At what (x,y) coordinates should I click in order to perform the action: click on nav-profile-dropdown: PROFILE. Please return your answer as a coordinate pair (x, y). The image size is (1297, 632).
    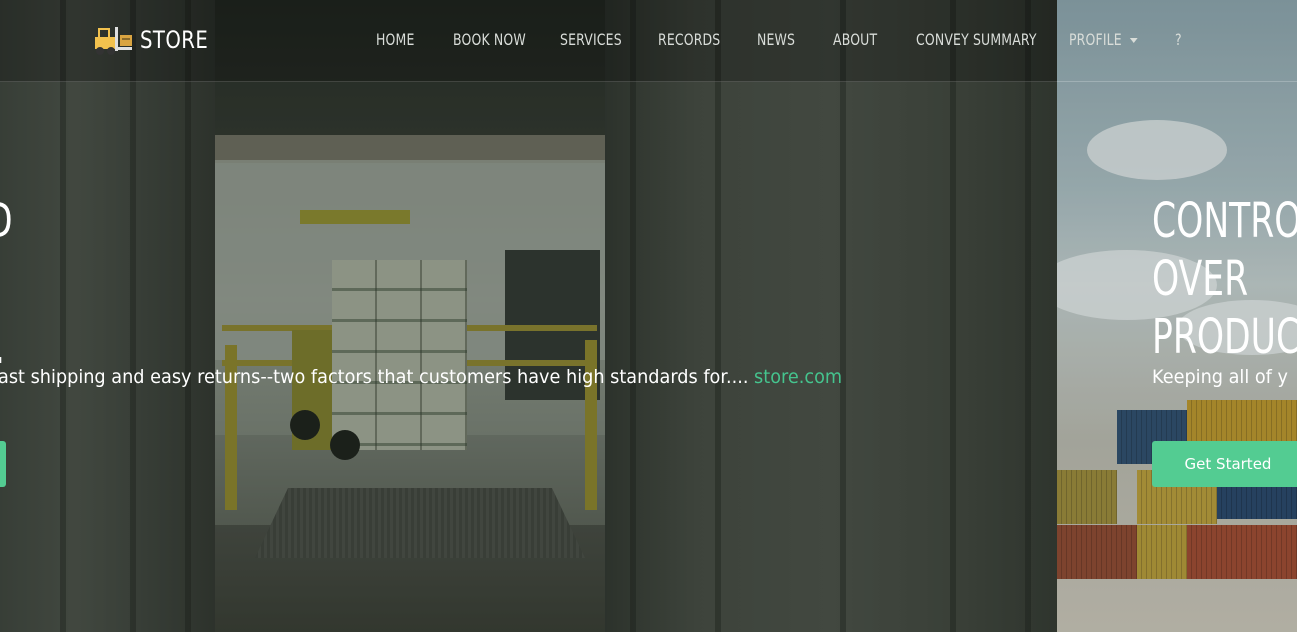
    Looking at the image, I should click on (1103, 39).